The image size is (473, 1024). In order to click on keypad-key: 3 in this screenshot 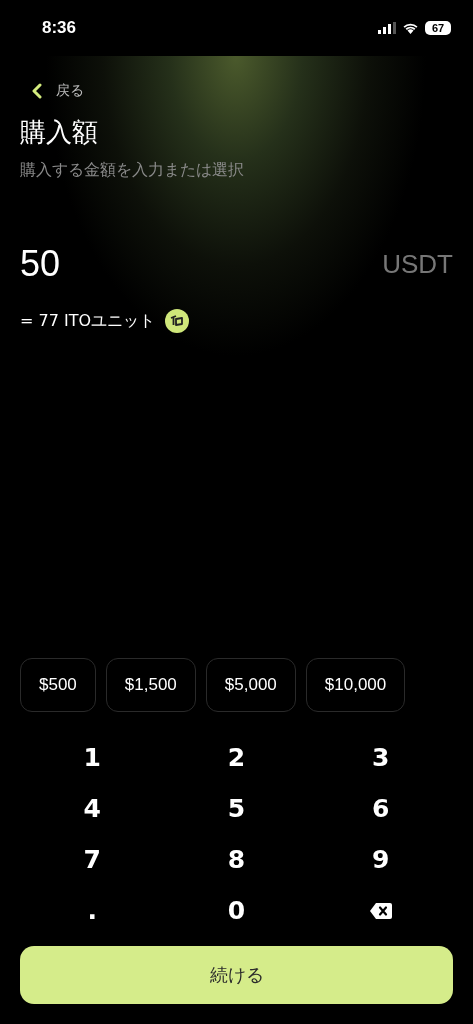, I will do `click(380, 757)`.